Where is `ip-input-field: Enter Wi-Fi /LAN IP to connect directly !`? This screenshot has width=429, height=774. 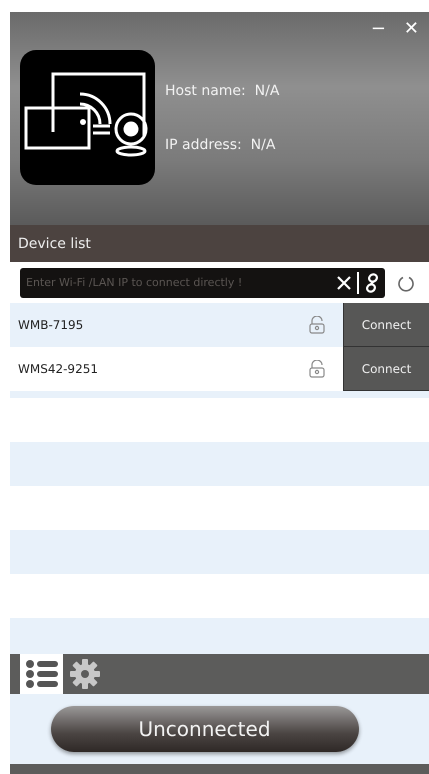 ip-input-field: Enter Wi-Fi /LAN IP to connect directly ! is located at coordinates (202, 283).